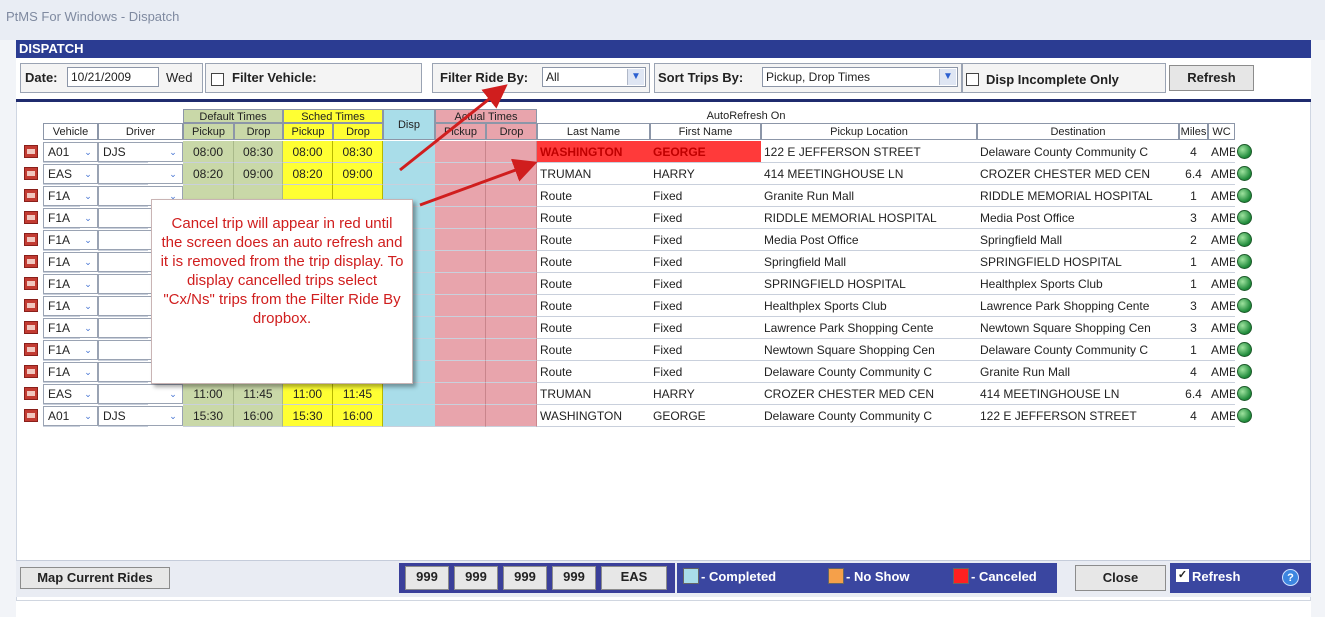  Describe the element at coordinates (739, 576) in the screenshot. I see `legend-label: - Completed` at that location.